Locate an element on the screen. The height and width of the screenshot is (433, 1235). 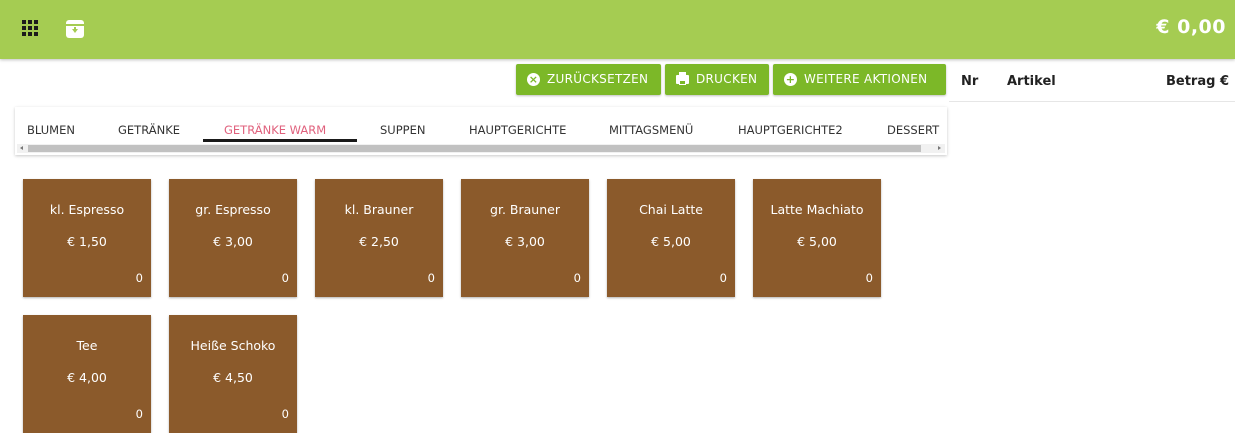
active-tab-indicator is located at coordinates (280, 140).